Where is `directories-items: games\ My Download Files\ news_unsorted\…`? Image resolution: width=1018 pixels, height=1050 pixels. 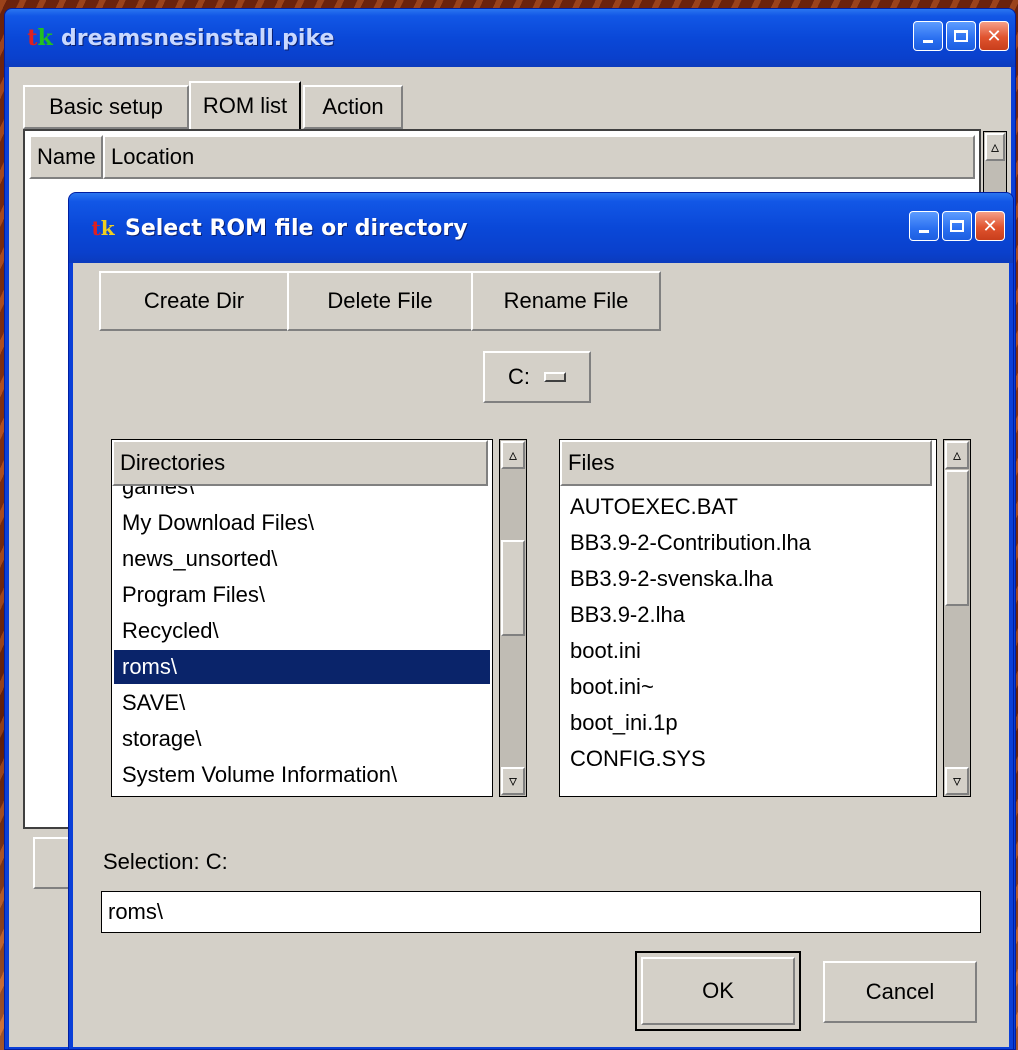 directories-items: games\ My Download Files\ news_unsorted\… is located at coordinates (302, 641).